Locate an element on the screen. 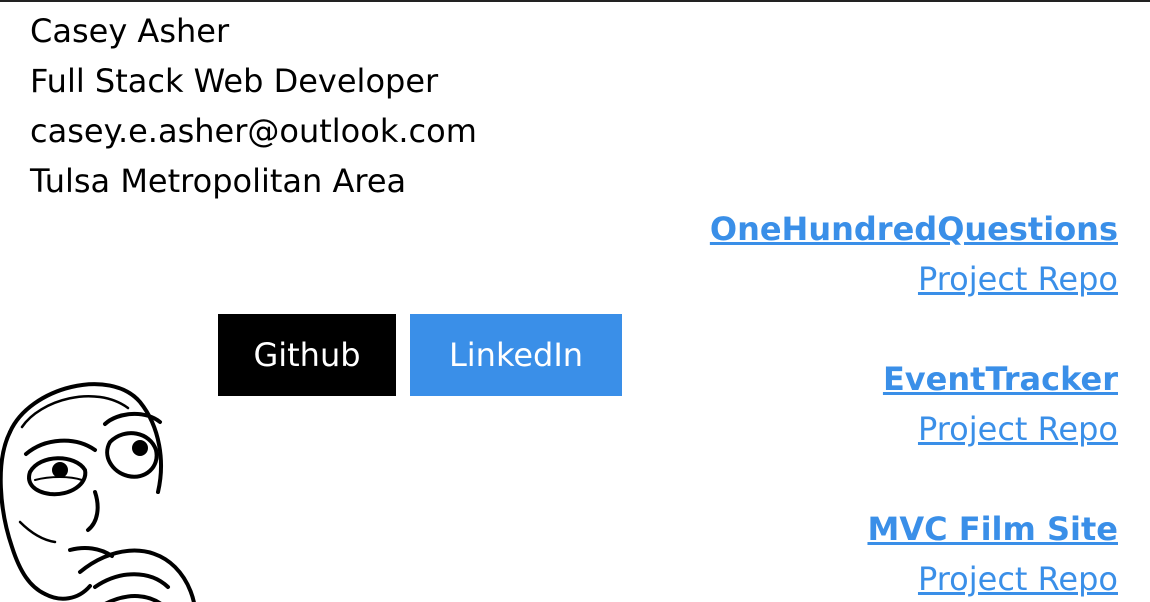  github-button: Github is located at coordinates (307, 355).